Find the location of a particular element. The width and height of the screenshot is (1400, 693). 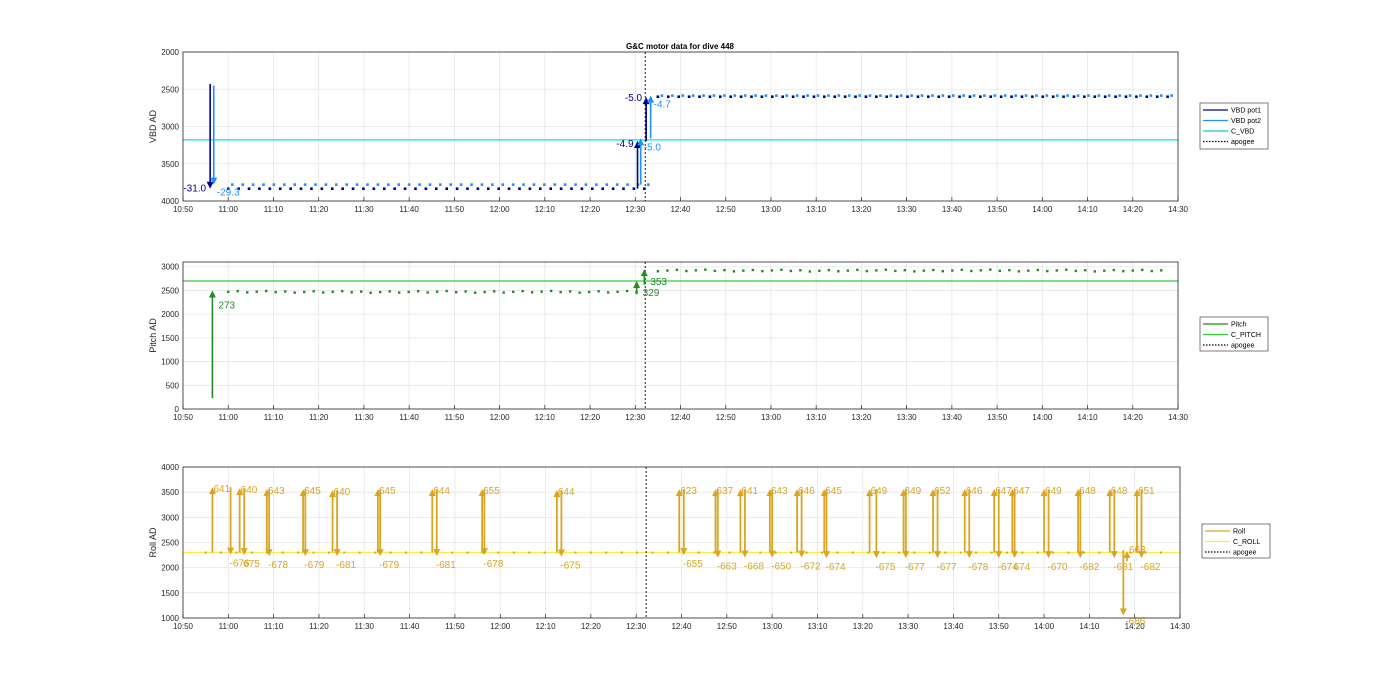

vbd-xtick-label: 13:00 is located at coordinates (771, 209).